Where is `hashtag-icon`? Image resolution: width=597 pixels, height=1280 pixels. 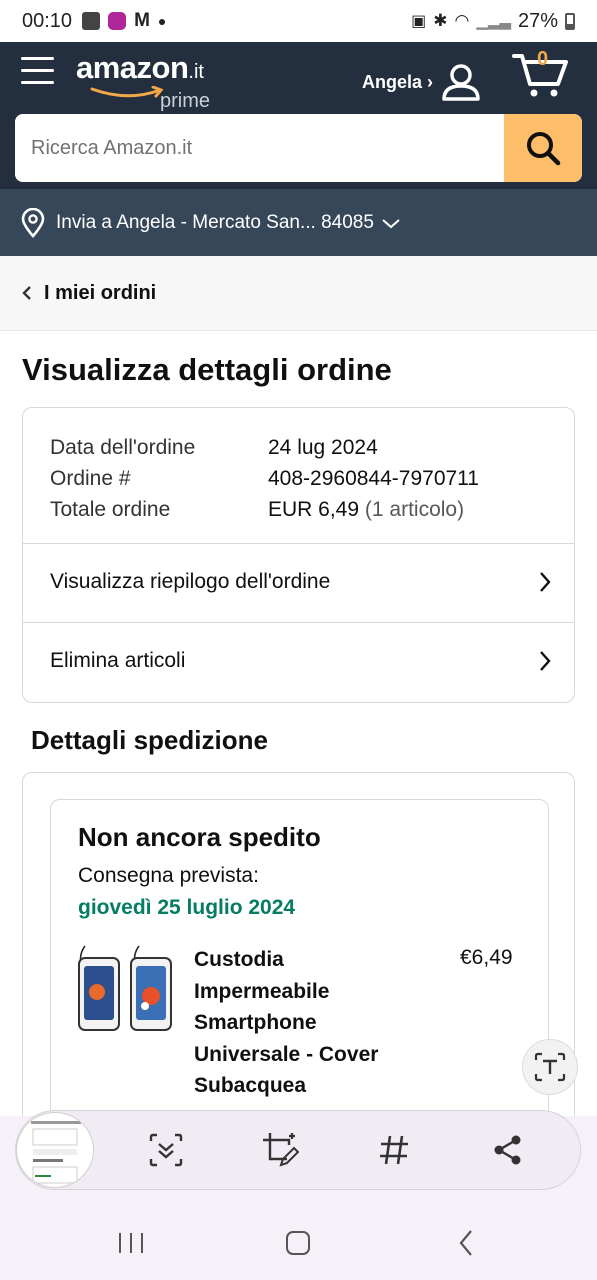
hashtag-icon is located at coordinates (394, 1150).